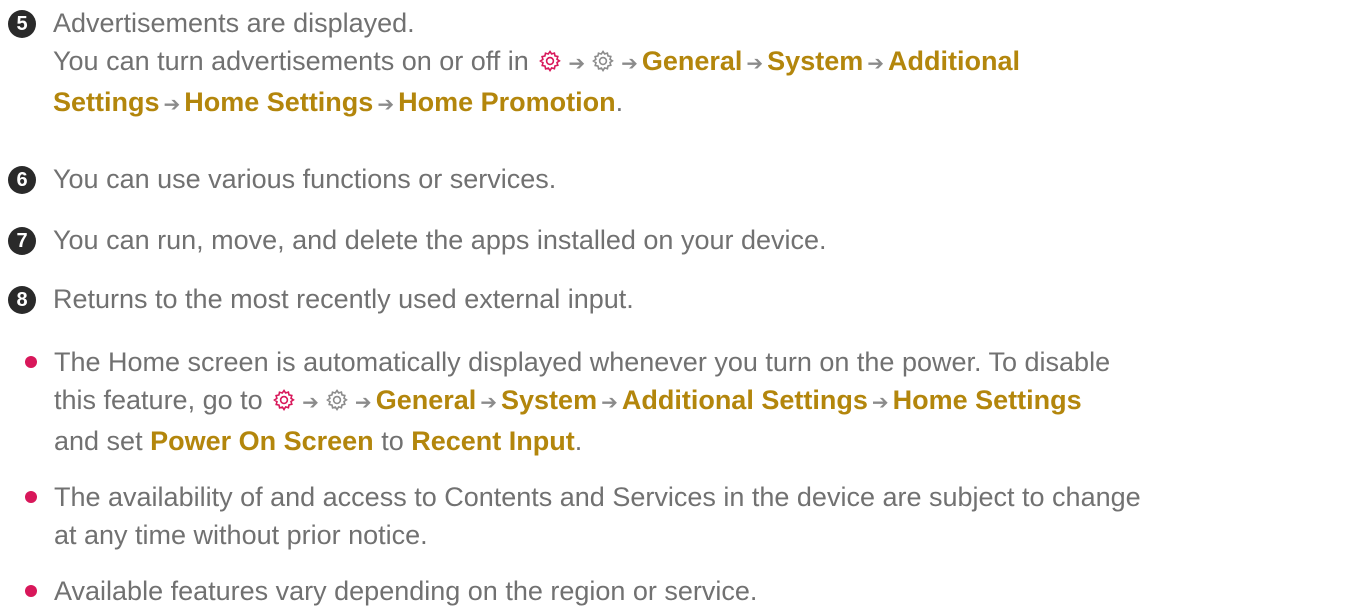  Describe the element at coordinates (493, 441) in the screenshot. I see `setting-value-recent-input: Recent Input` at that location.